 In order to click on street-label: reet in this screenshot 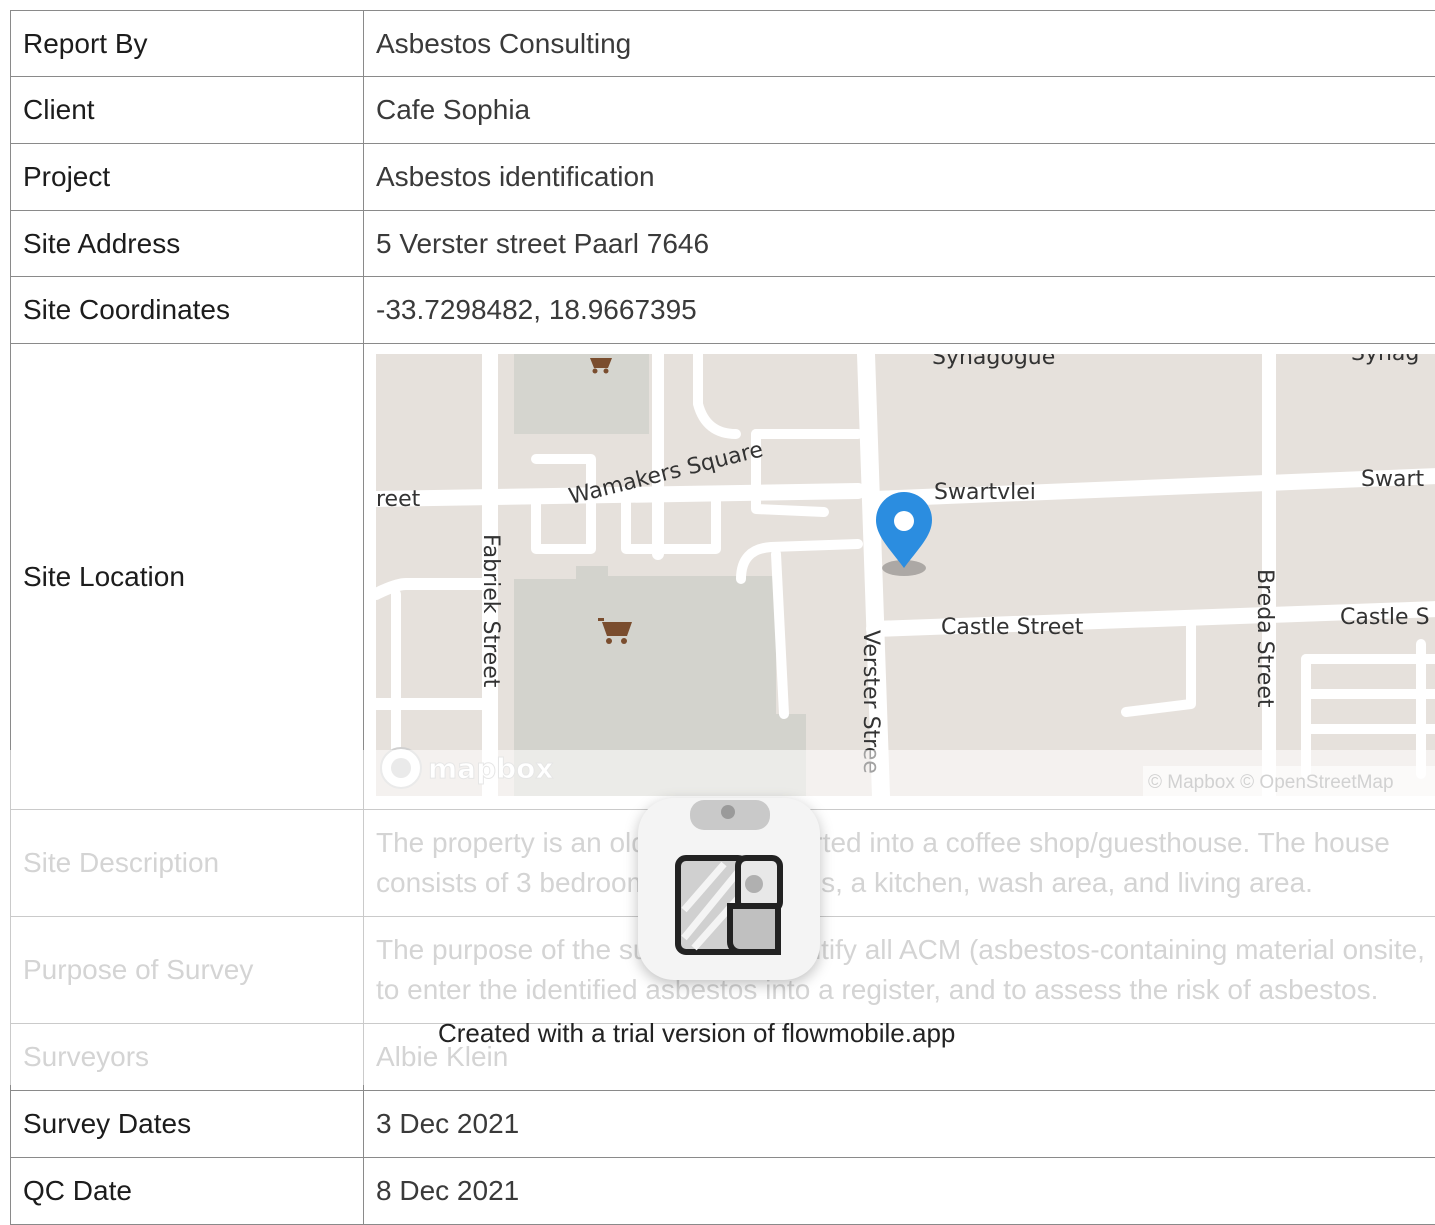, I will do `click(398, 499)`.